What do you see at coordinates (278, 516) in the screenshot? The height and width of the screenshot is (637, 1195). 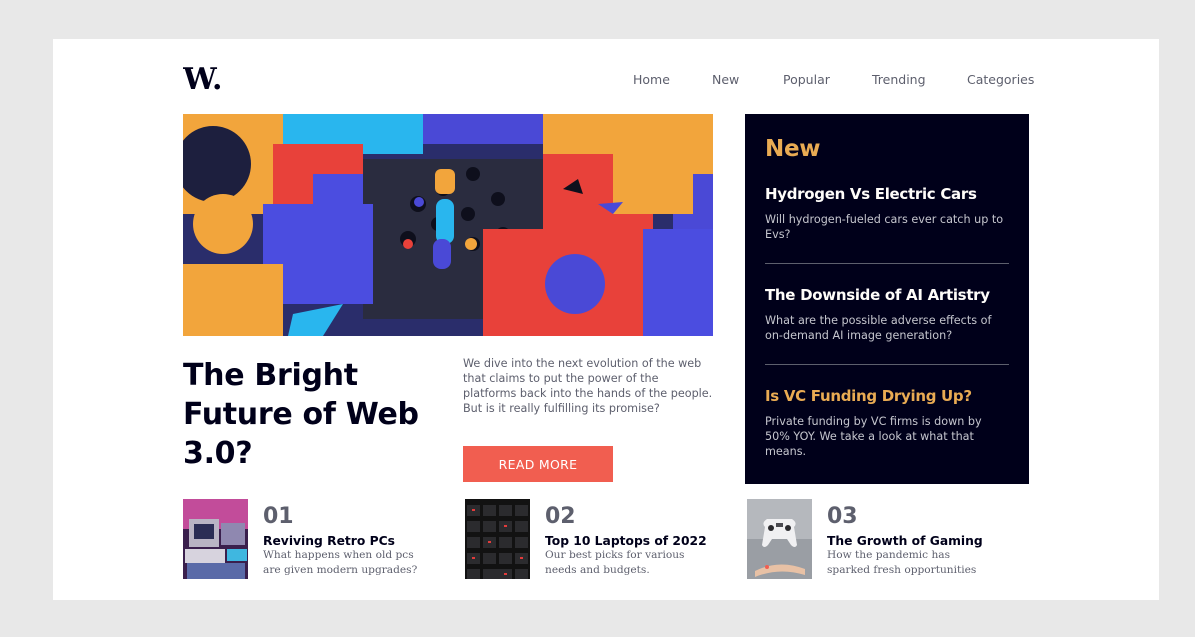 I see `article-number: 01` at bounding box center [278, 516].